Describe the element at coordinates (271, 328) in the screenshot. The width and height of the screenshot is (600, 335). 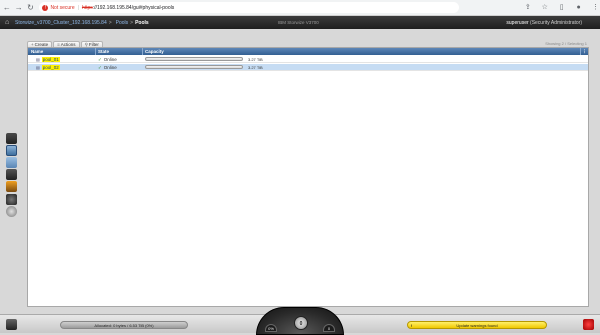
I see `dial-gauge-left: 0%` at that location.